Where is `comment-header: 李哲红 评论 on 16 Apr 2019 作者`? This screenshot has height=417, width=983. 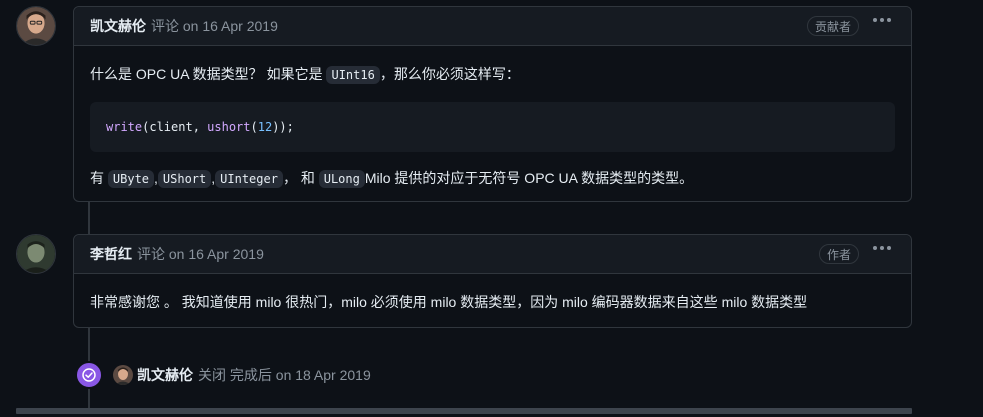
comment-header: 李哲红 评论 on 16 Apr 2019 作者 is located at coordinates (492, 254).